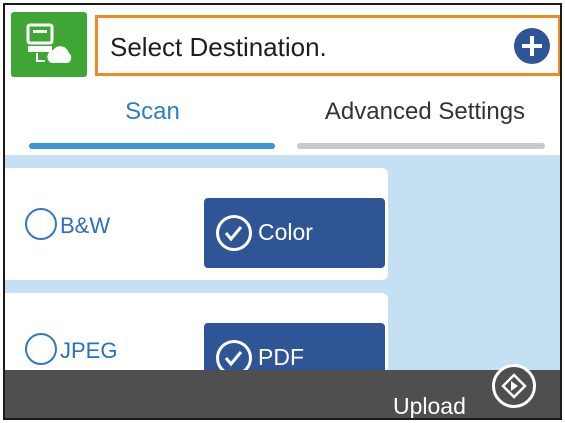  Describe the element at coordinates (429, 405) in the screenshot. I see `upload-label: Upload` at that location.